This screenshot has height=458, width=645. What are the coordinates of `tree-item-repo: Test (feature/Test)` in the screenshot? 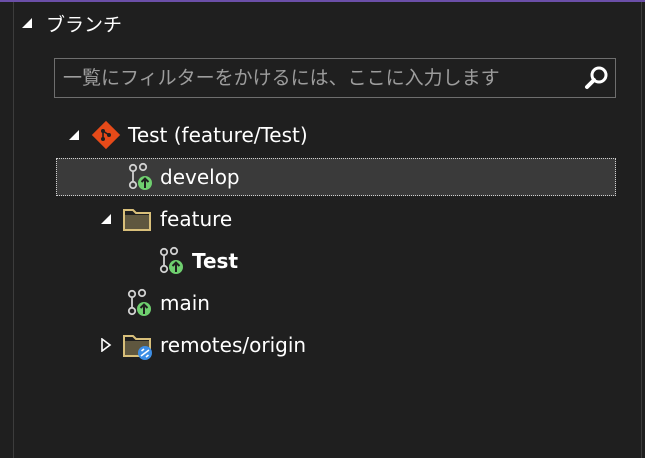 It's located at (322, 135).